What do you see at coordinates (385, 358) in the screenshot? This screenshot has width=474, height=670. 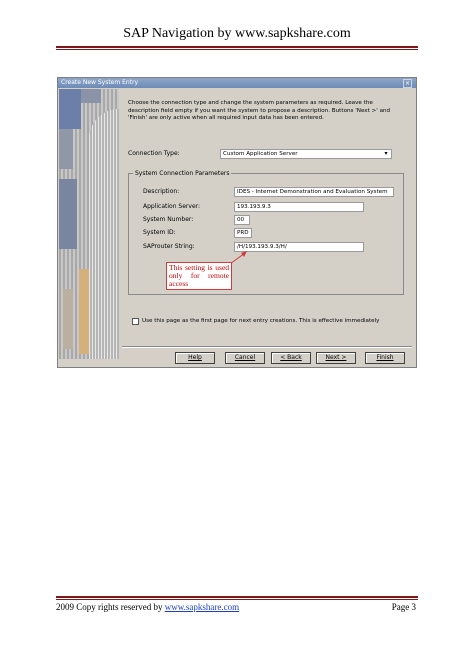 I see `finish-button: Finish` at bounding box center [385, 358].